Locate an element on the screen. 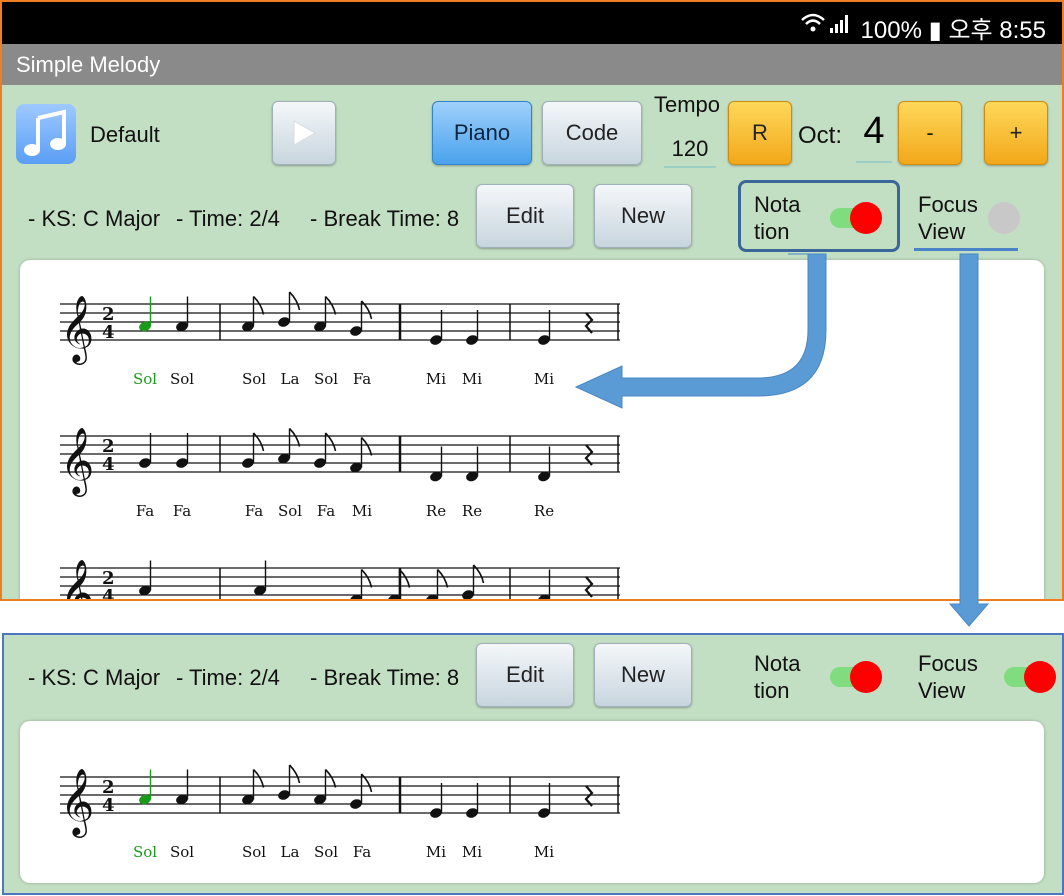 This screenshot has height=896, width=1064. quarter-rest is located at coordinates (589, 796).